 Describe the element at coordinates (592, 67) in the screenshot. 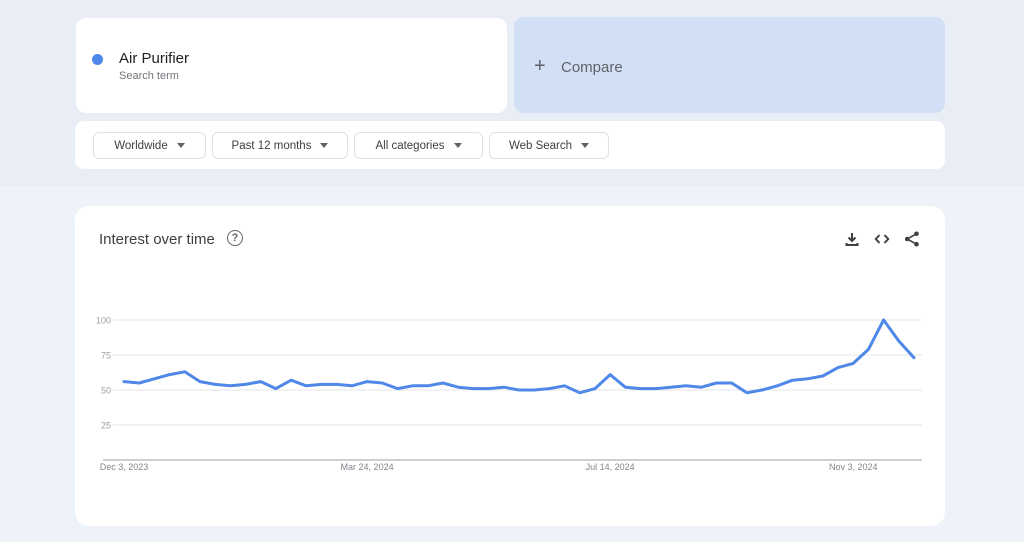

I see `compare-label: Compare` at that location.